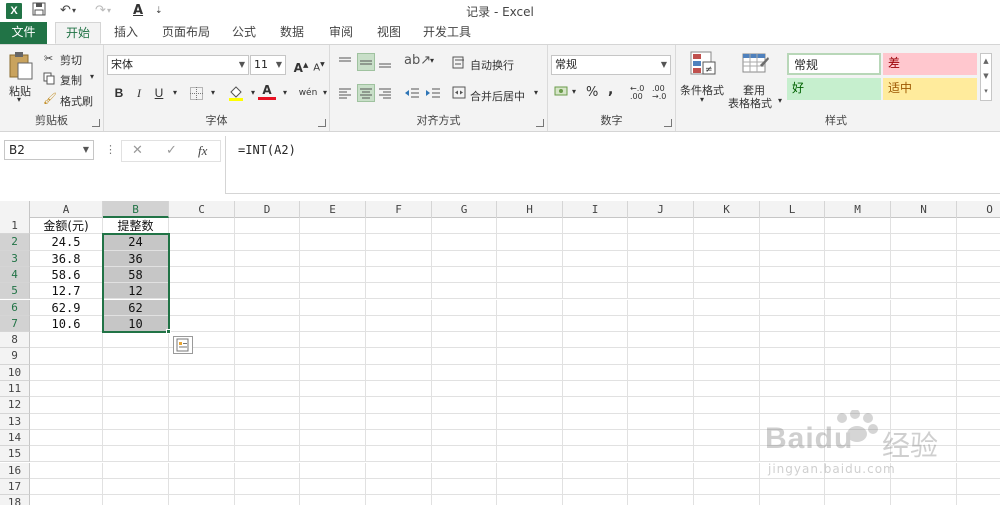  I want to click on cell-k11, so click(727, 389).